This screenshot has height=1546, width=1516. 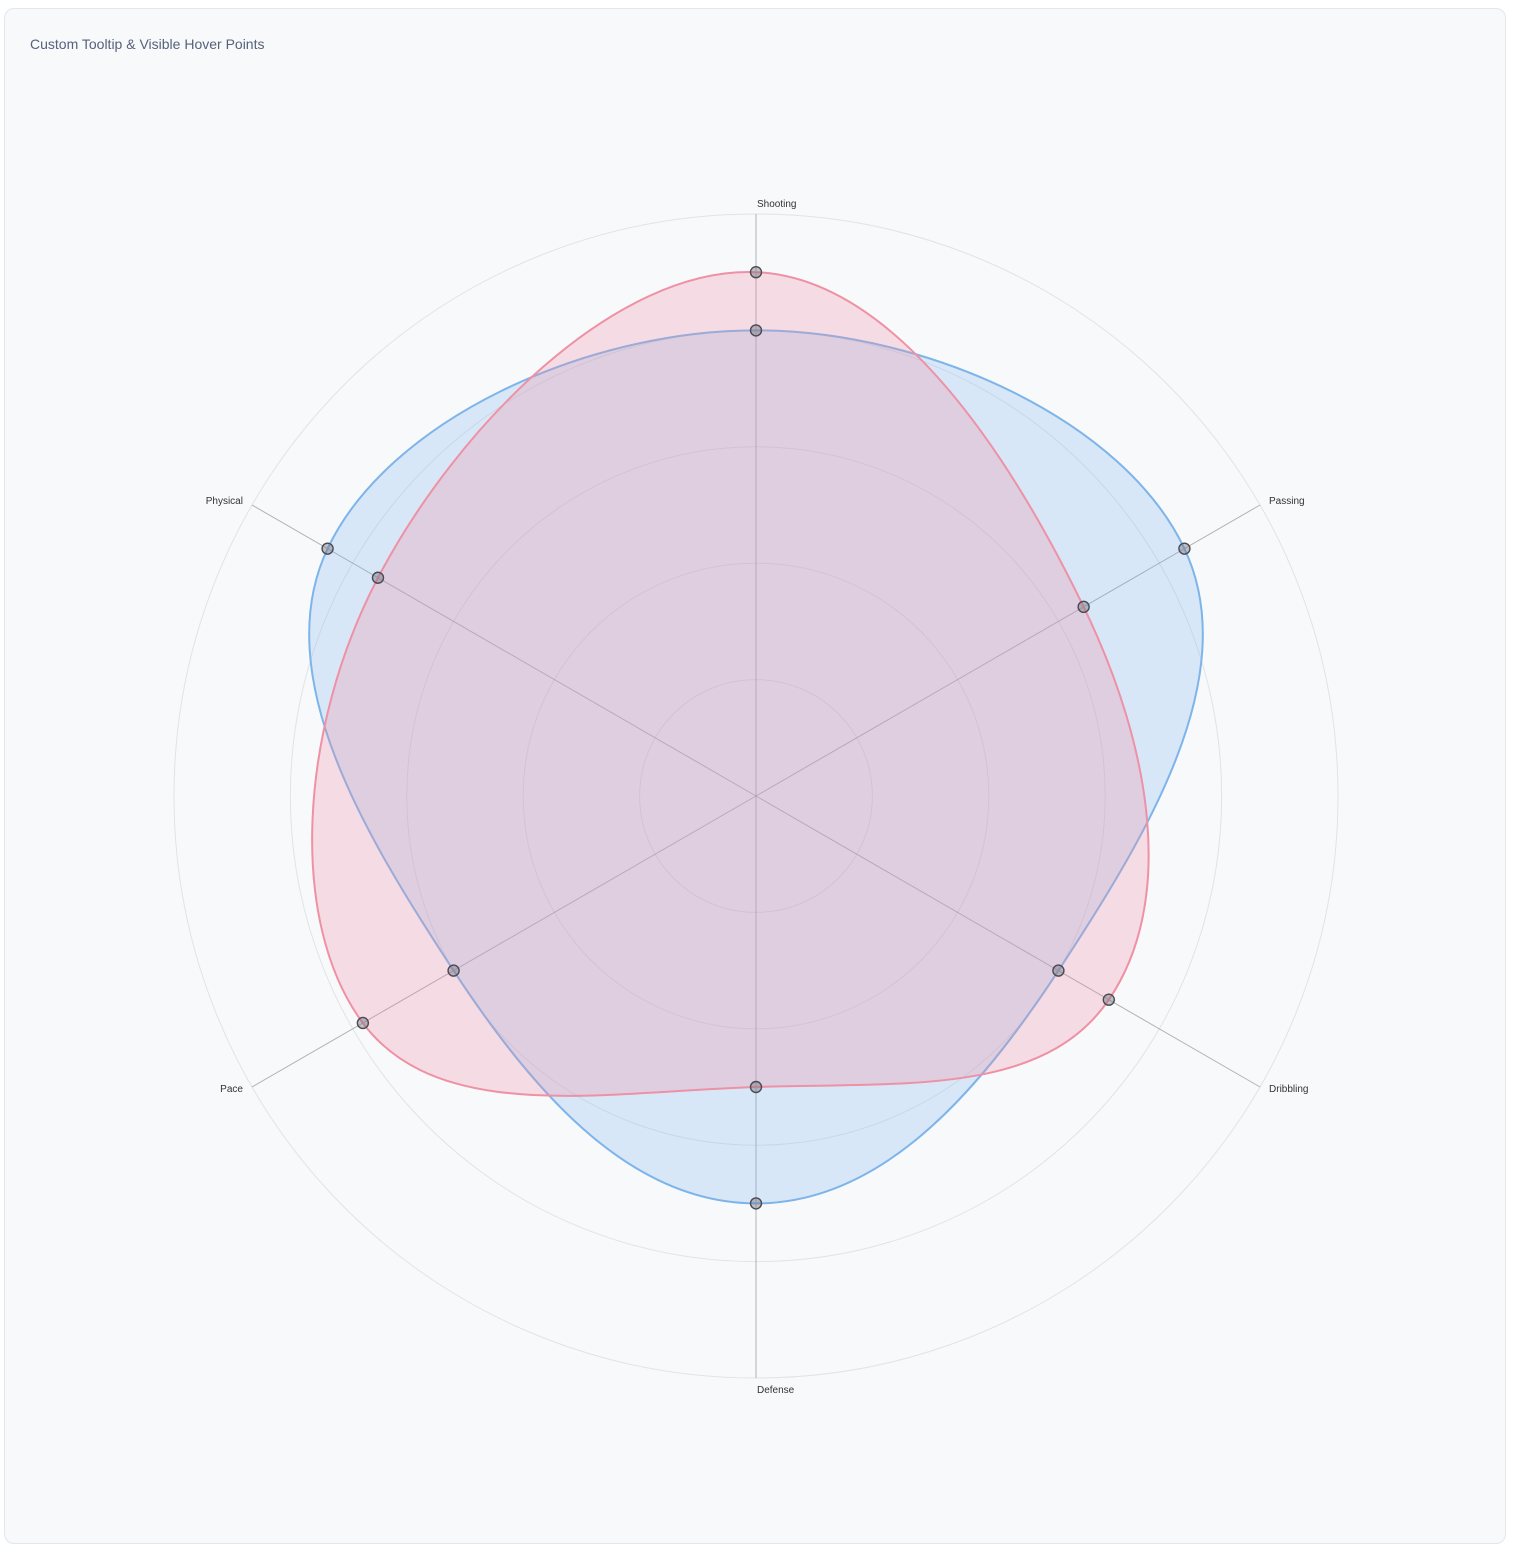 What do you see at coordinates (378, 577) in the screenshot?
I see `data-point-red-physical` at bounding box center [378, 577].